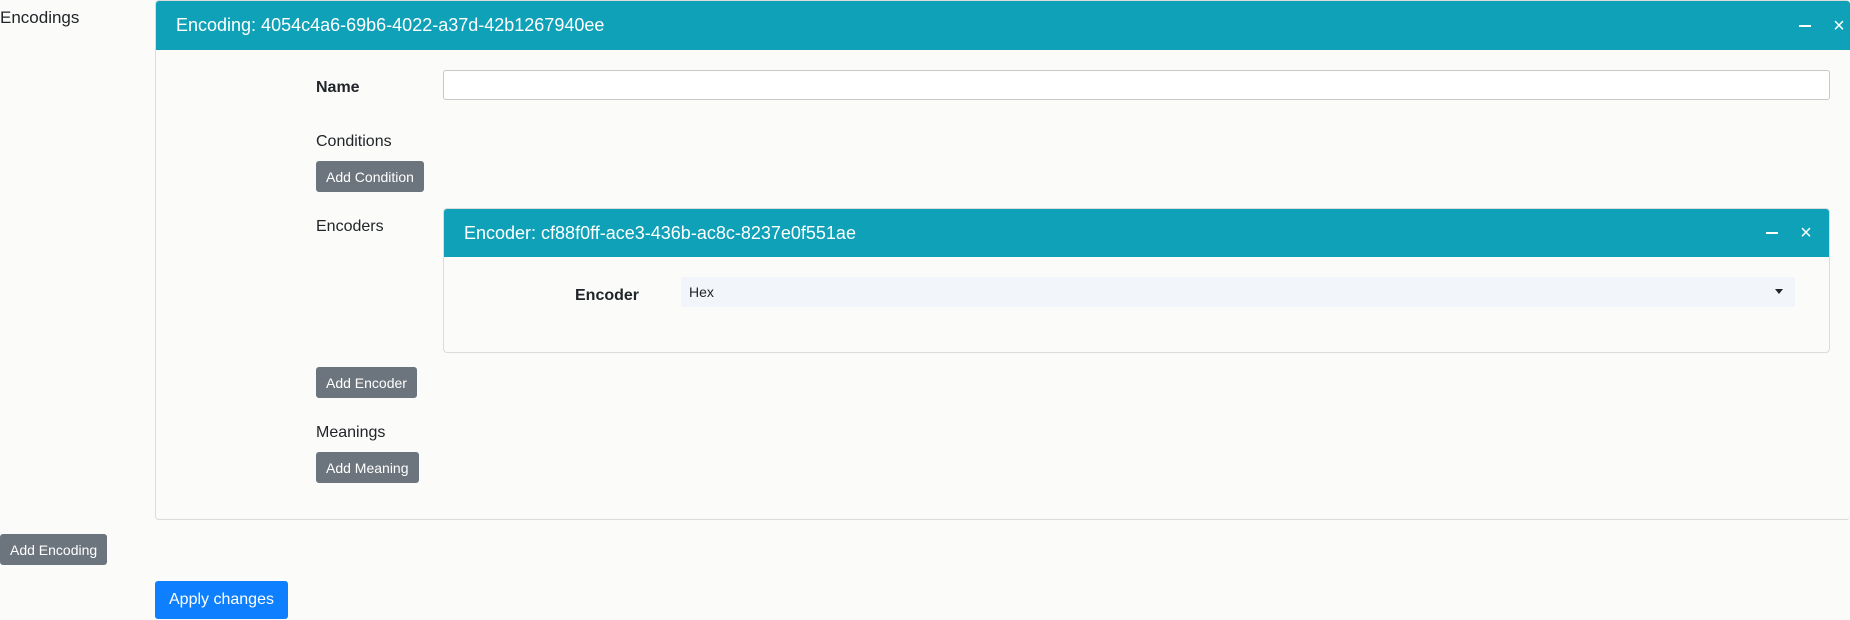 Image resolution: width=1850 pixels, height=620 pixels. I want to click on encodings-label: Encodings, so click(40, 17).